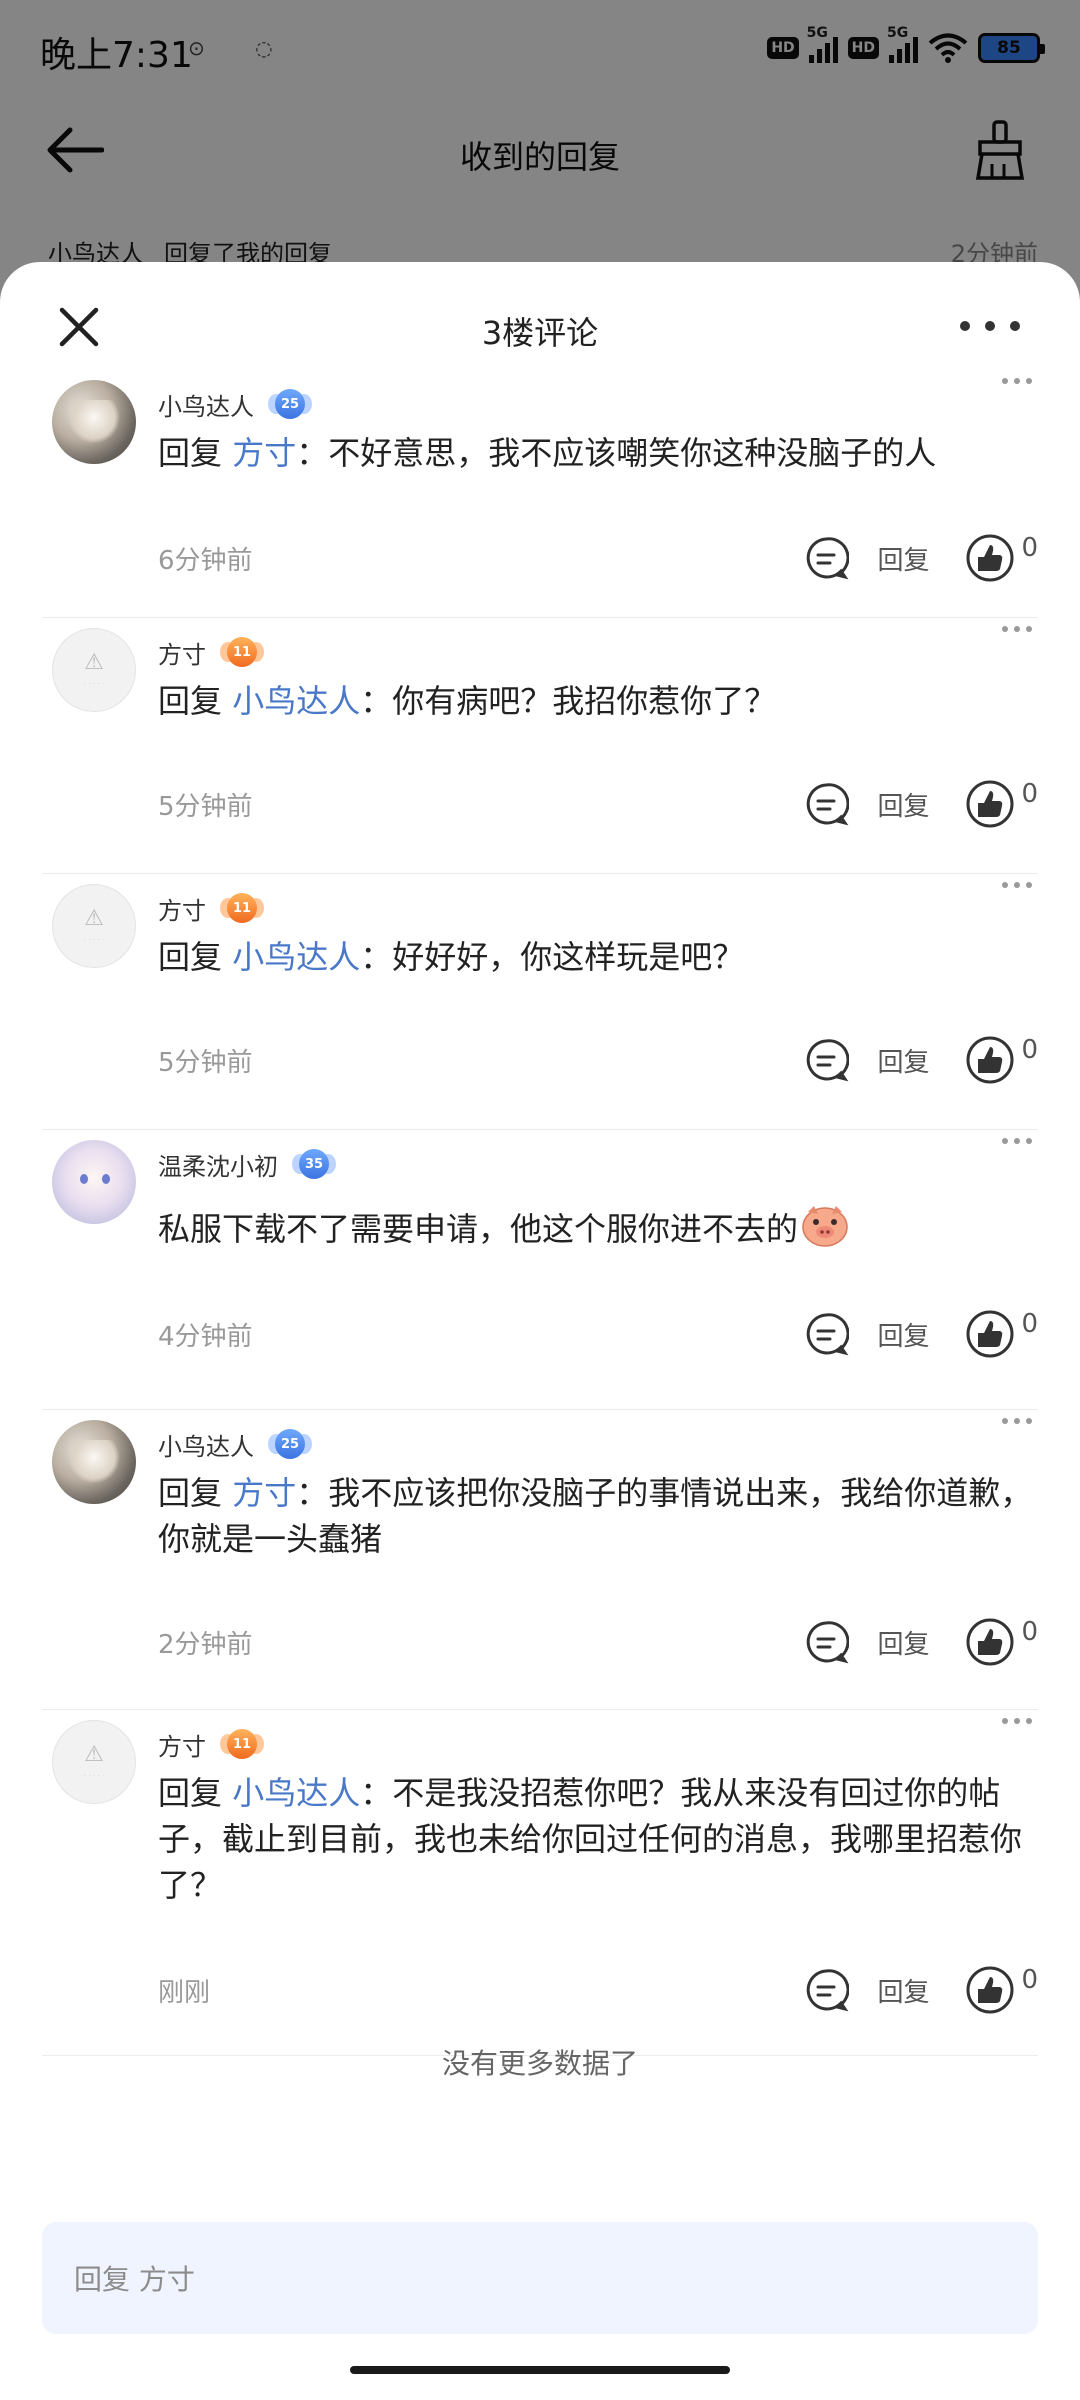 This screenshot has height=2400, width=1080. What do you see at coordinates (990, 326) in the screenshot?
I see `more-options-icon` at bounding box center [990, 326].